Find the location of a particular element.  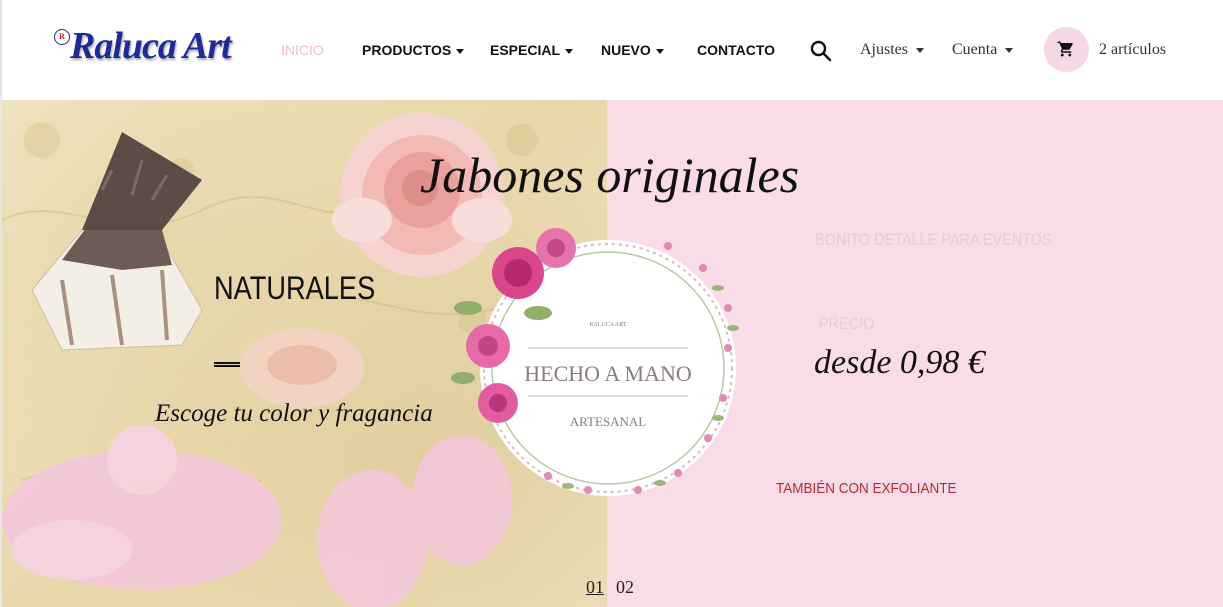

slide-pager-02: 02 is located at coordinates (625, 587).